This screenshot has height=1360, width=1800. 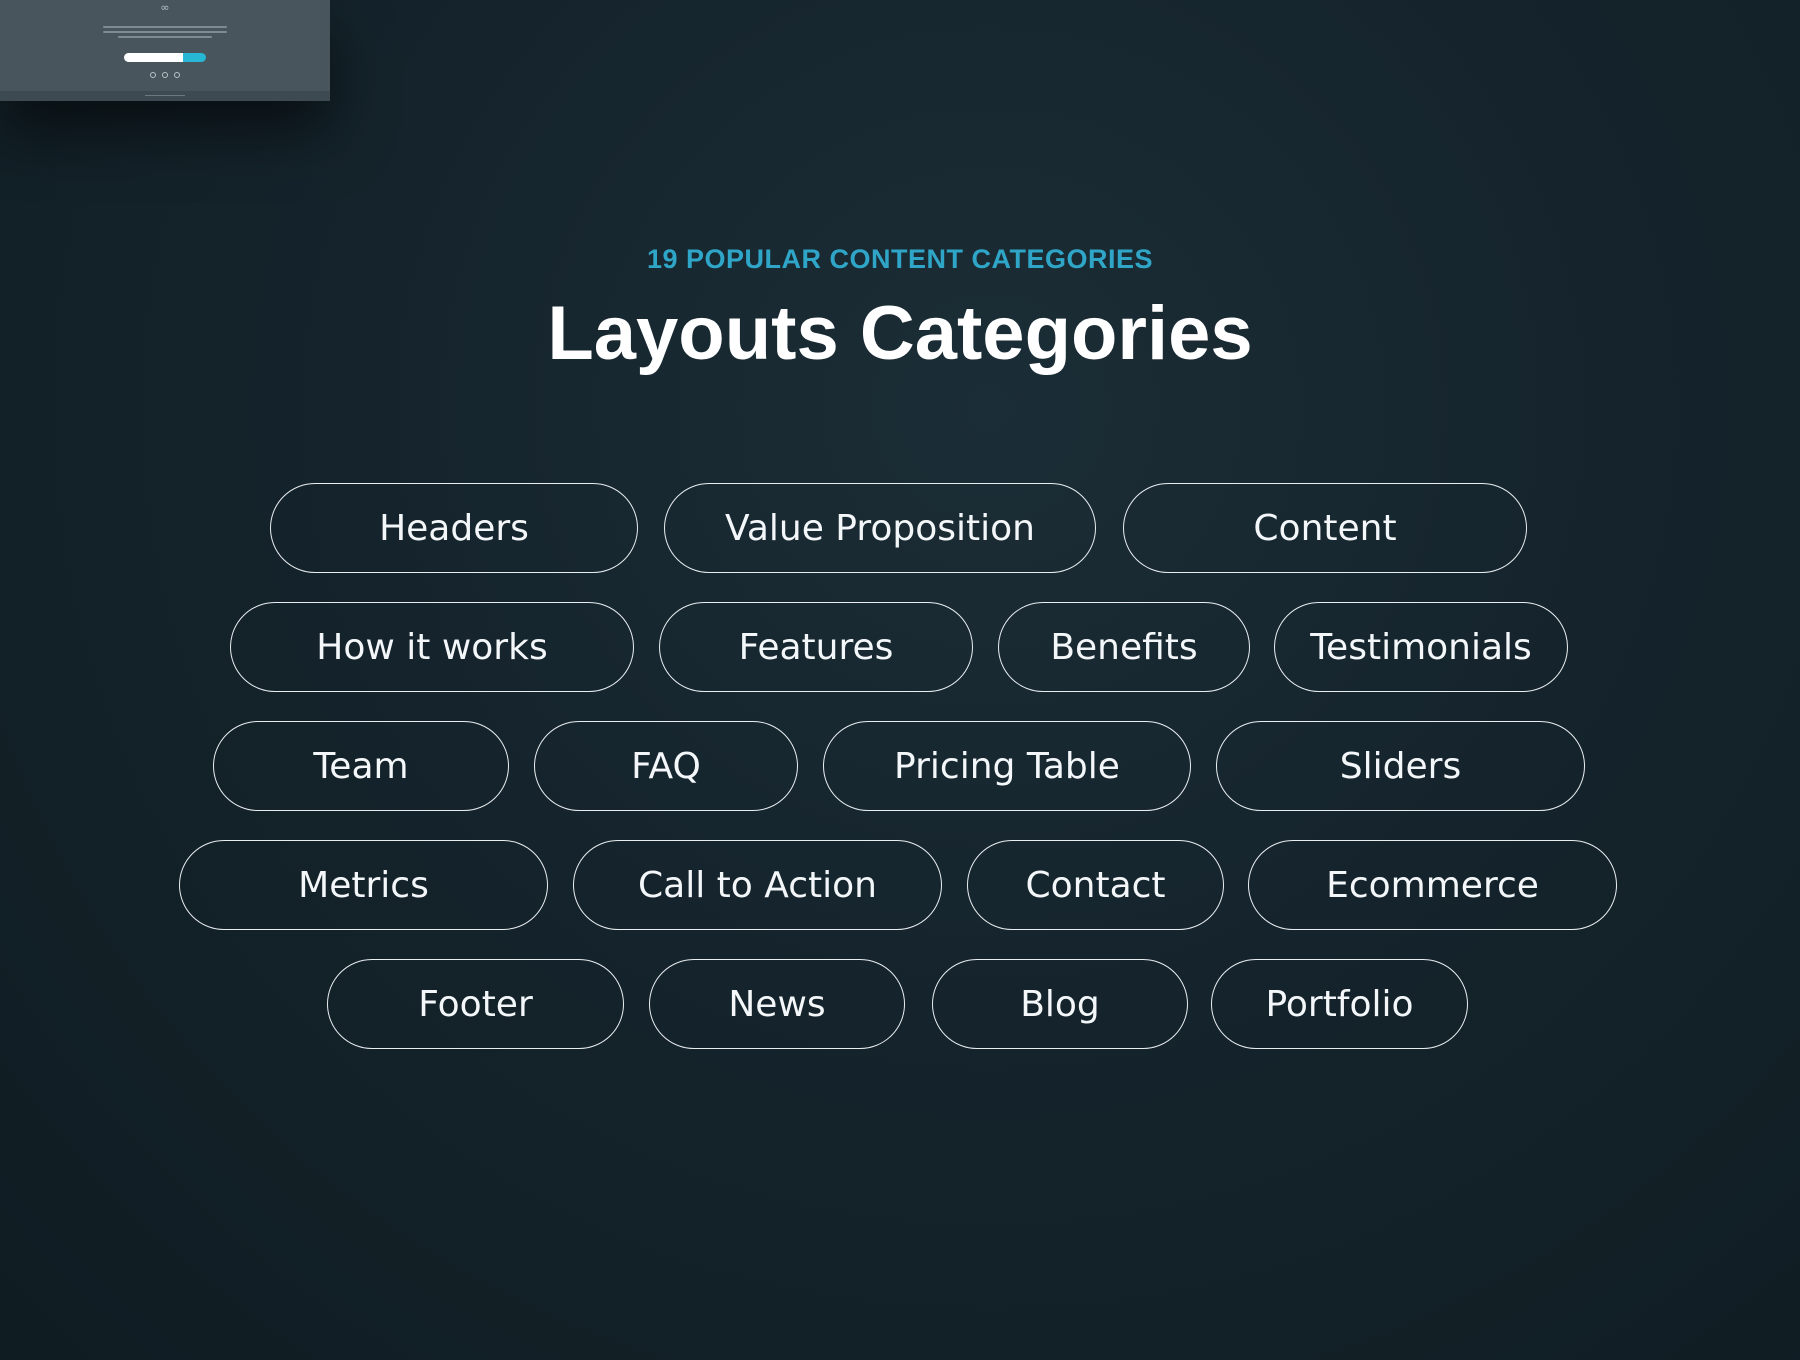 I want to click on category-pill-blog: Blog, so click(x=1060, y=1004).